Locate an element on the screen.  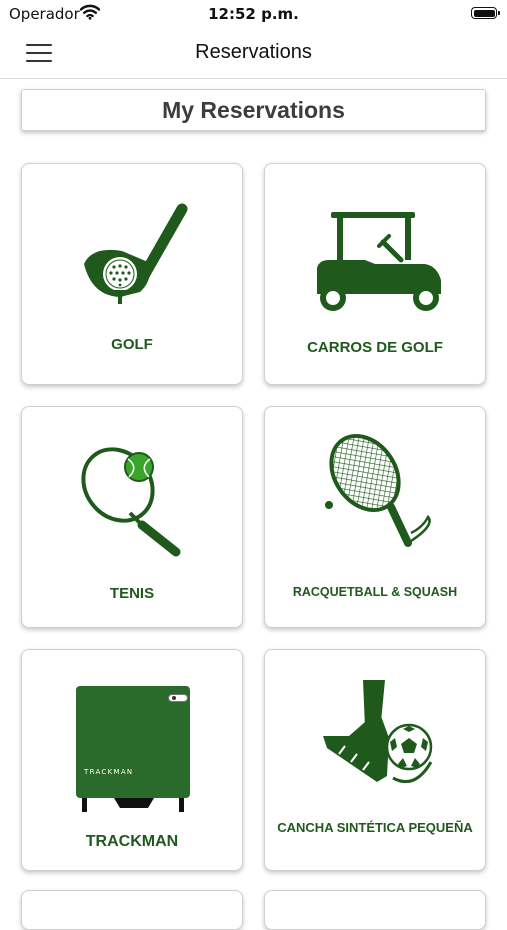
card-golf-carts: CARROS DE GOLF is located at coordinates (375, 274).